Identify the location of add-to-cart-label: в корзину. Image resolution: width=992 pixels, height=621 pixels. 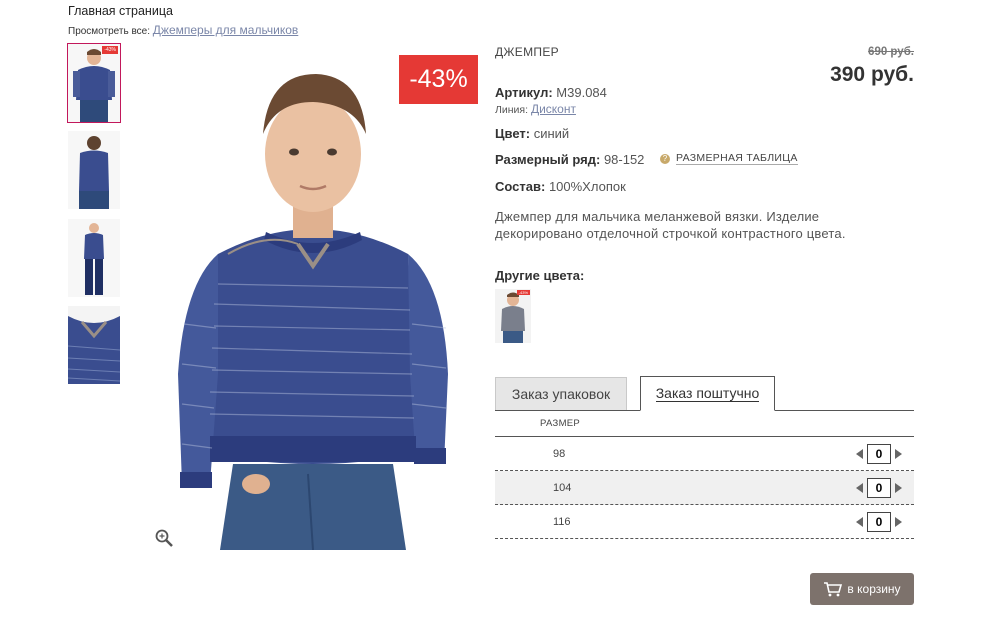
(874, 589).